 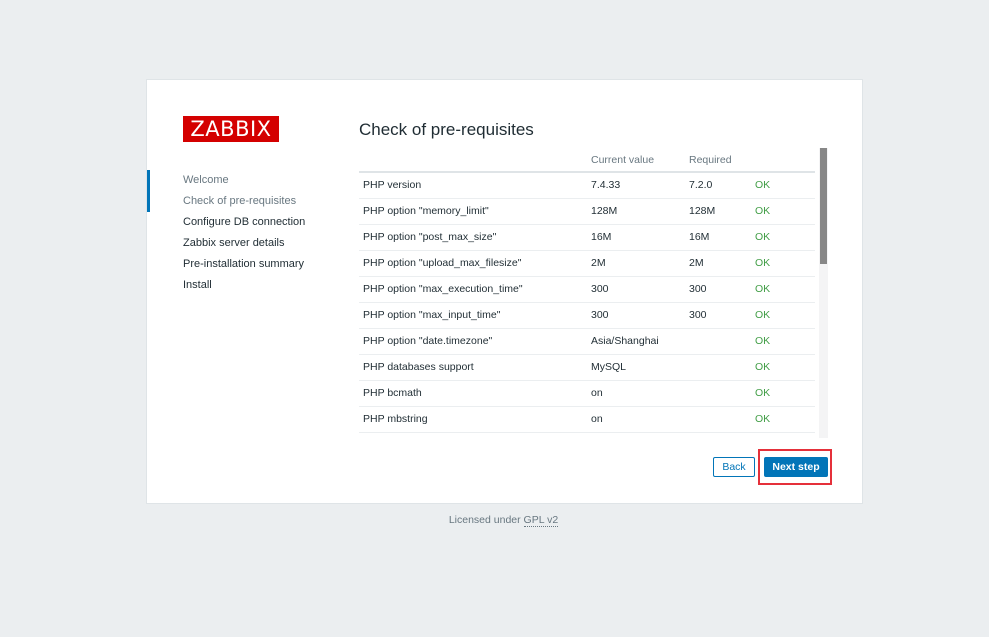 I want to click on cell-name: PHP option "max_execution_time", so click(x=475, y=289).